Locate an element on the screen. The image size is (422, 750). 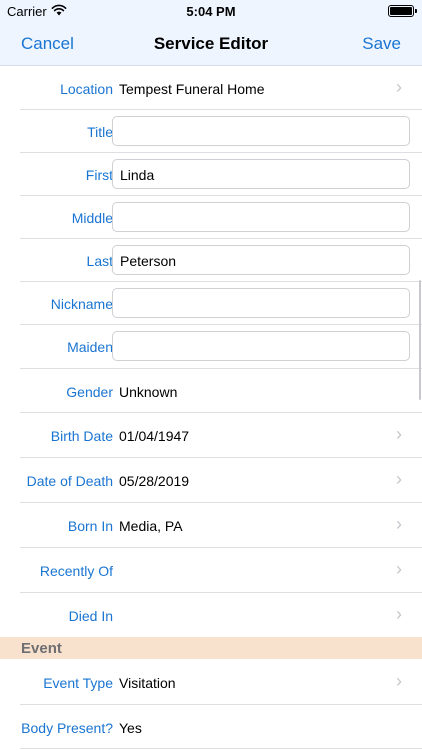
row-died-in: Died In › is located at coordinates (211, 615).